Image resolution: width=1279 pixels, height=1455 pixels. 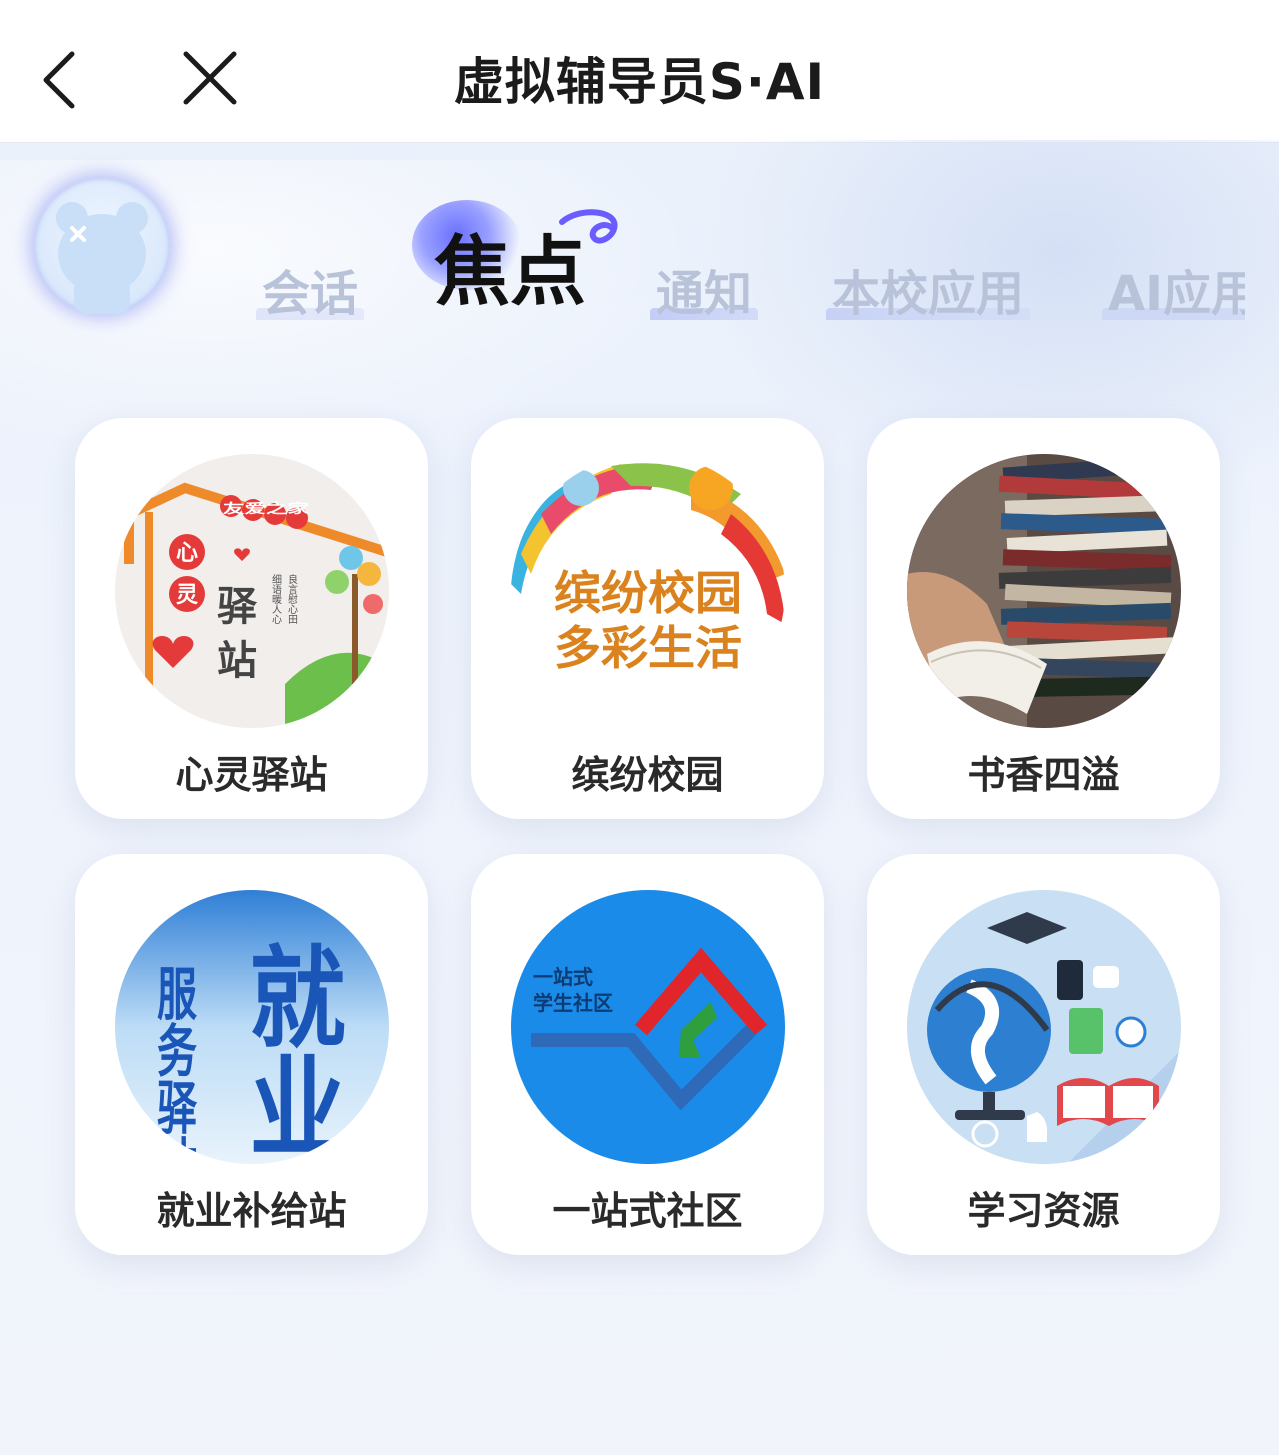 I want to click on motto-text: 细语暖人心, so click(x=276, y=598).